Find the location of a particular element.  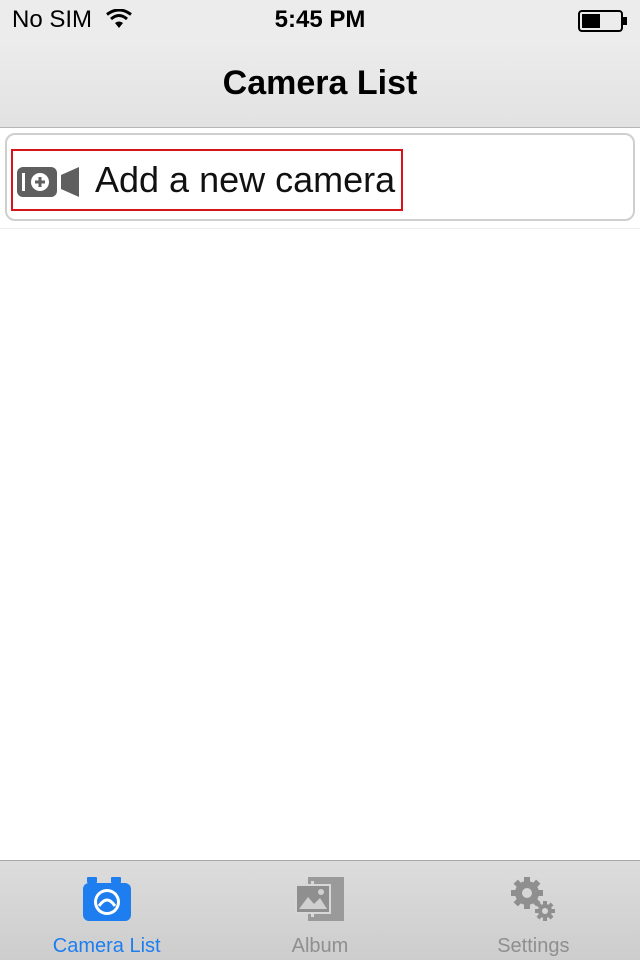

tab-settings: Settings is located at coordinates (533, 910).